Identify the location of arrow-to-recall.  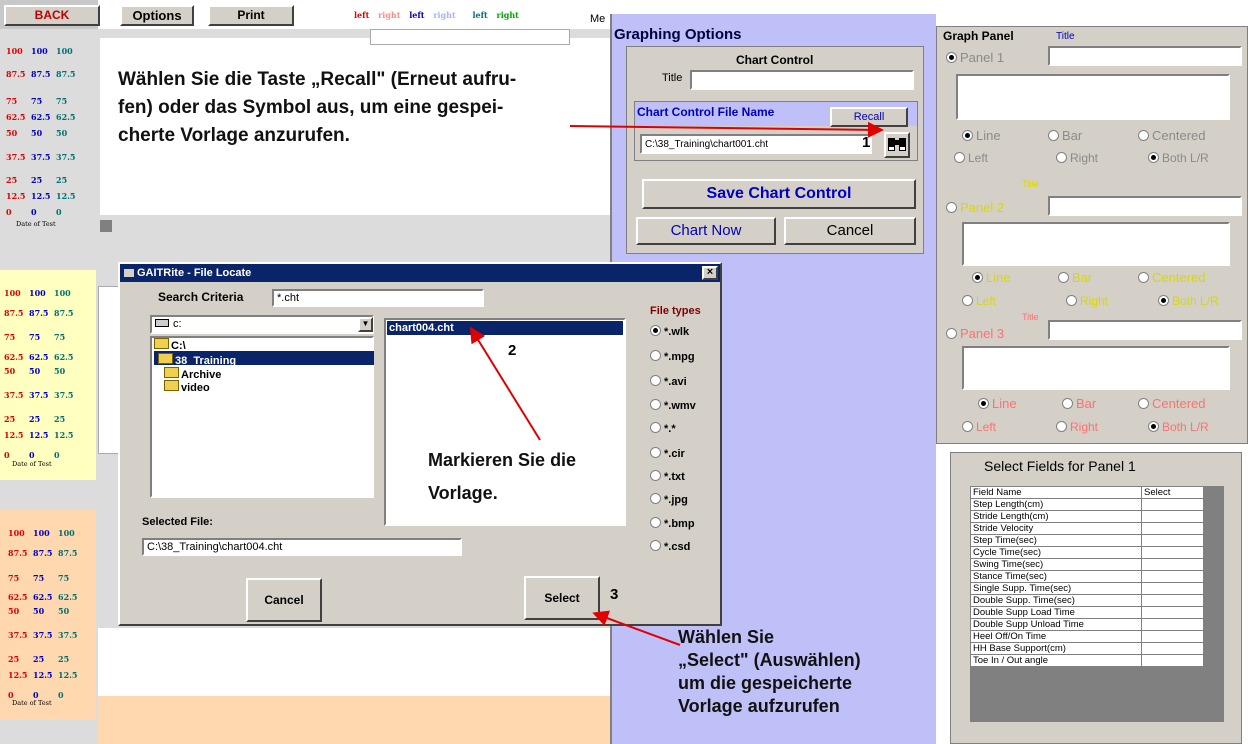
(726, 129).